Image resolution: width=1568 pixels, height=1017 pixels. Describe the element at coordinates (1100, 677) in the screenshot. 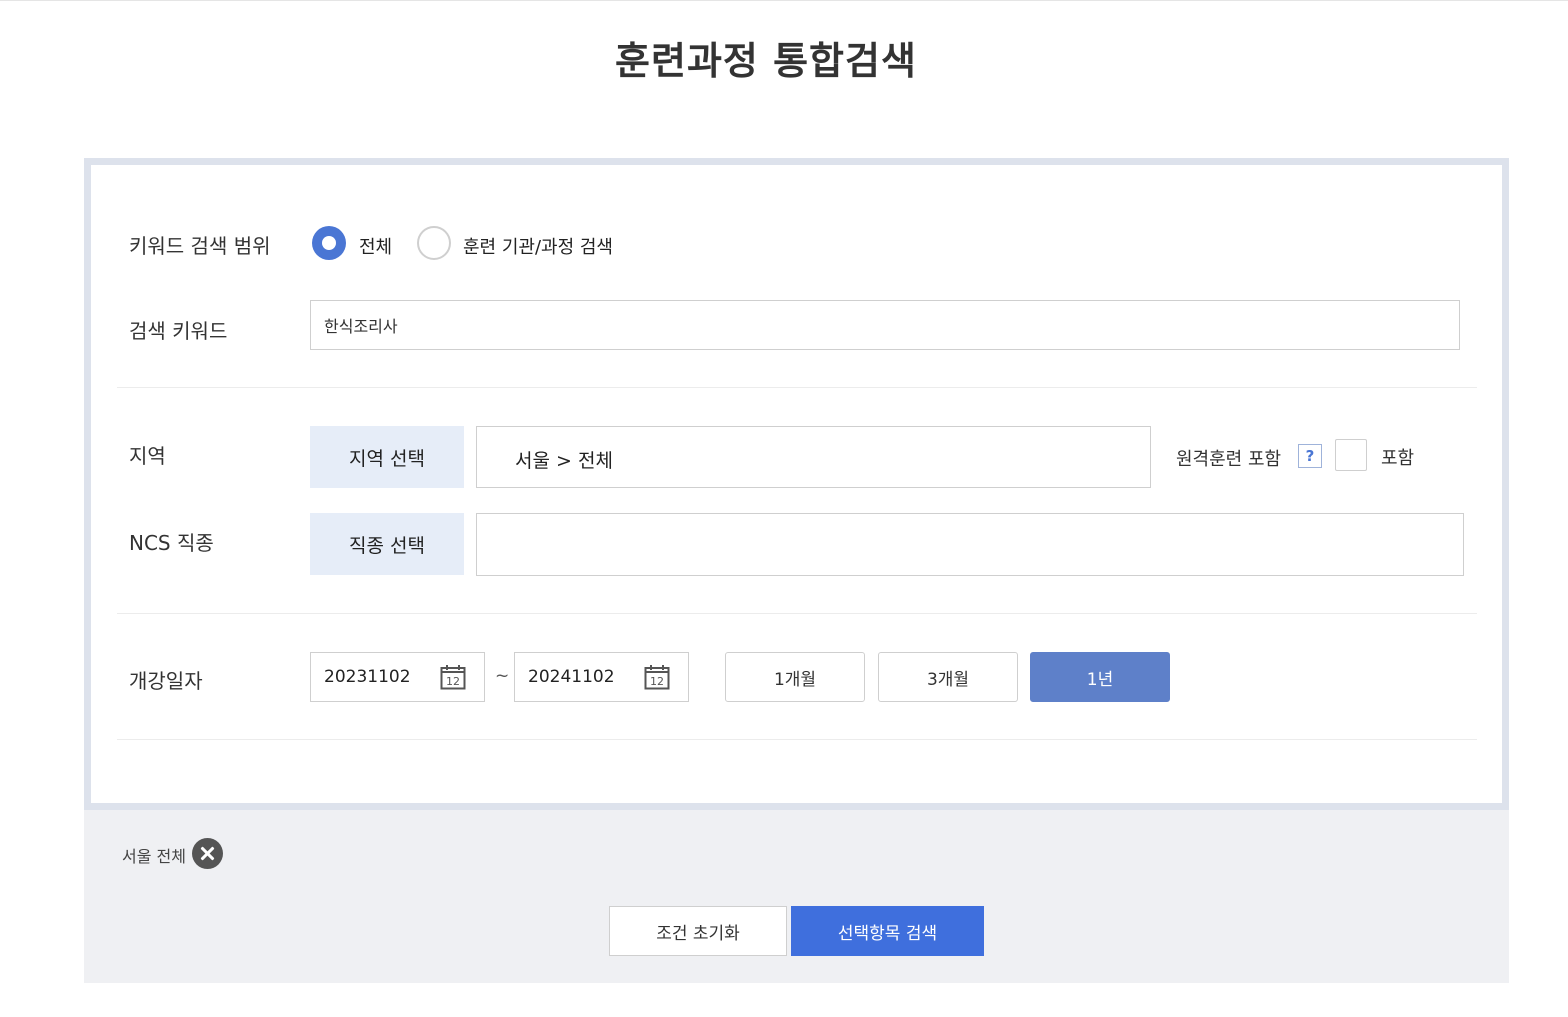

I see `period-1-year-button: 1년` at that location.